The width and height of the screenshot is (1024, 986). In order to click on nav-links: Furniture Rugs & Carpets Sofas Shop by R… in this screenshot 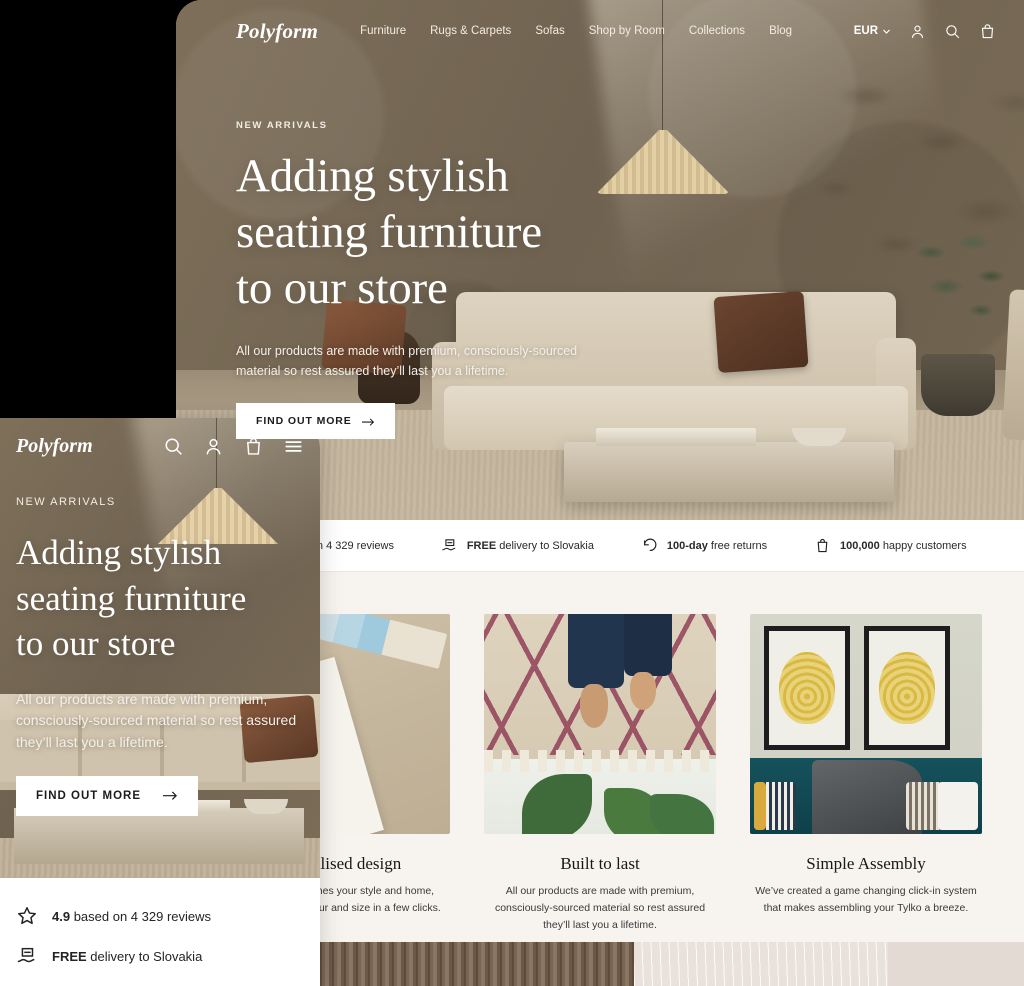, I will do `click(576, 31)`.